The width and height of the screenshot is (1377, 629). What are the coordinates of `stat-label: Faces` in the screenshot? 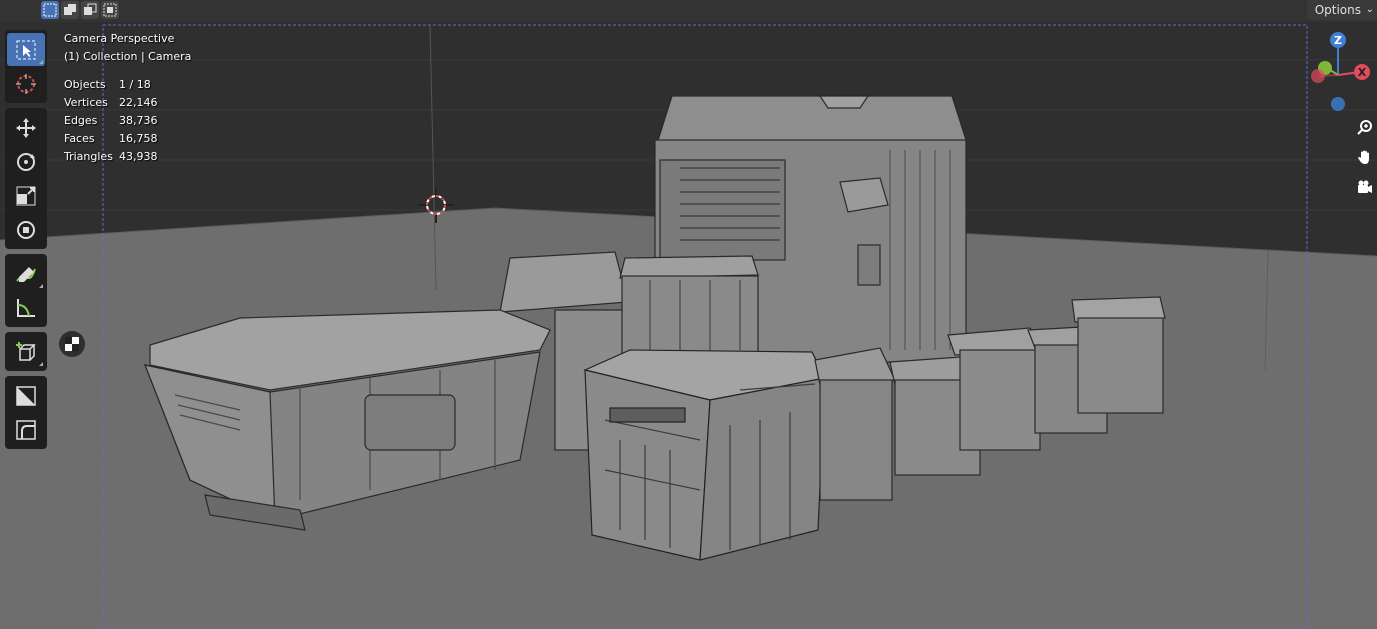 It's located at (79, 138).